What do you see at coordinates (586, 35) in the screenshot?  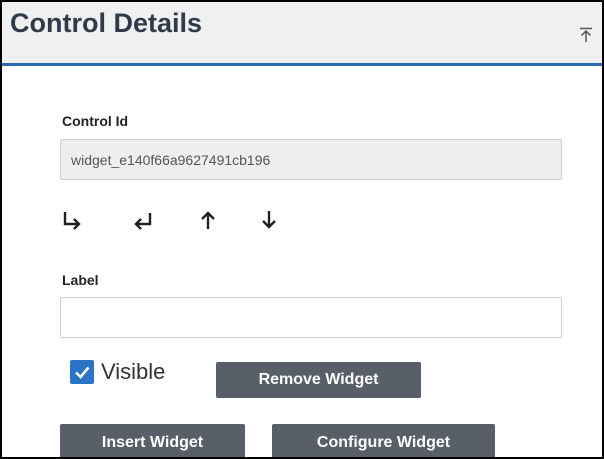 I see `collapse-up-icon` at bounding box center [586, 35].